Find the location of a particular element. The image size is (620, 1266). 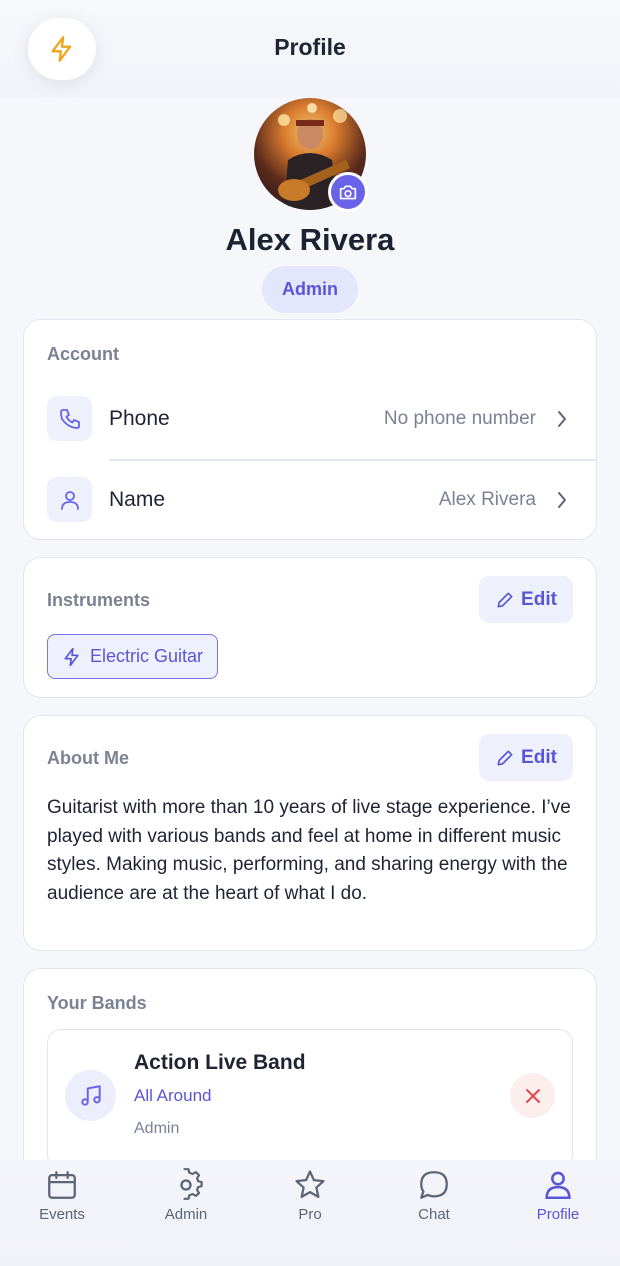

close-icon is located at coordinates (532, 1095).